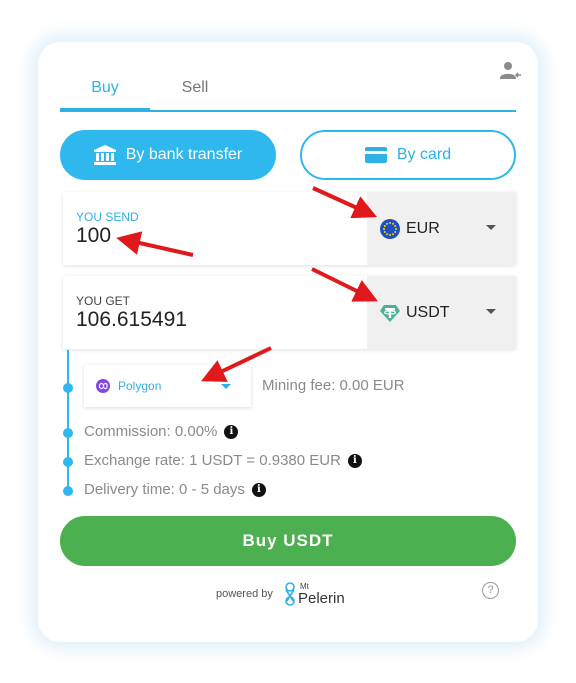 The image size is (576, 683). What do you see at coordinates (167, 386) in the screenshot?
I see `network-select: Polygon` at bounding box center [167, 386].